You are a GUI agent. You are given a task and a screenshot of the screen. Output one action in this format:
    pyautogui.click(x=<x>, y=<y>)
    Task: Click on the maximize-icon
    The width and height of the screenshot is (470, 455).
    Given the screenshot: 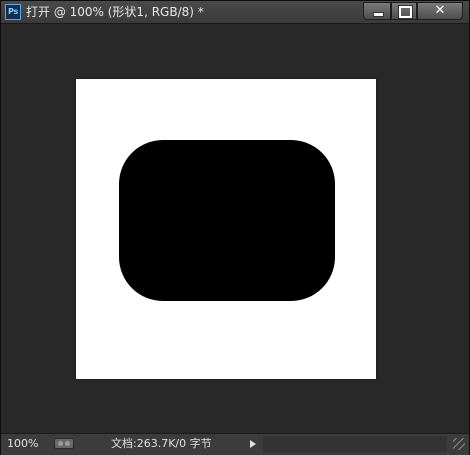 What is the action you would take?
    pyautogui.click(x=405, y=12)
    